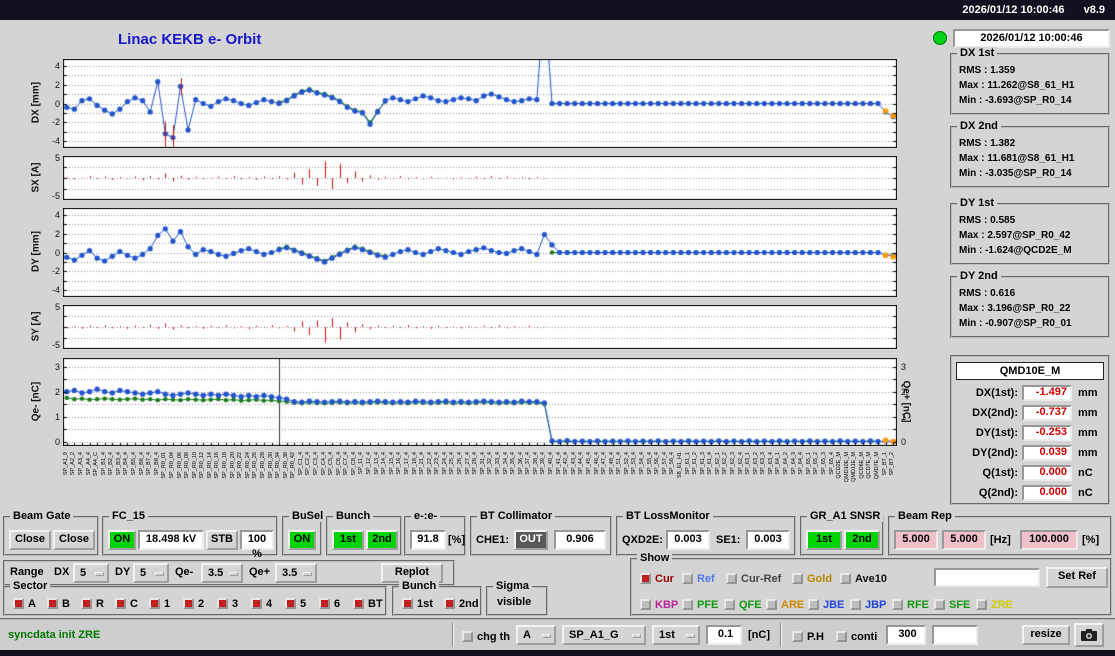 This screenshot has height=656, width=1115. Describe the element at coordinates (368, 603) in the screenshot. I see `sector-checkbox-bt: BT` at that location.